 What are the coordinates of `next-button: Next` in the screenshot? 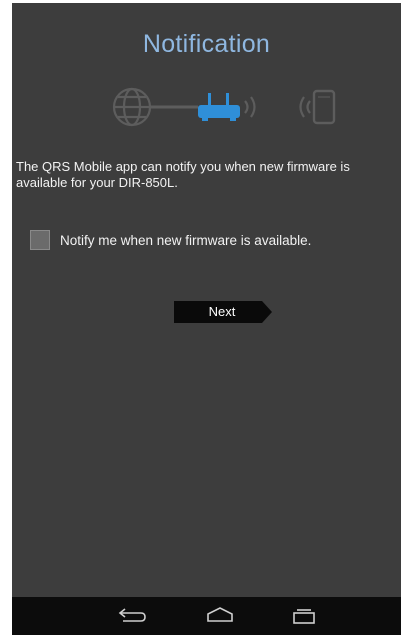 It's located at (224, 312).